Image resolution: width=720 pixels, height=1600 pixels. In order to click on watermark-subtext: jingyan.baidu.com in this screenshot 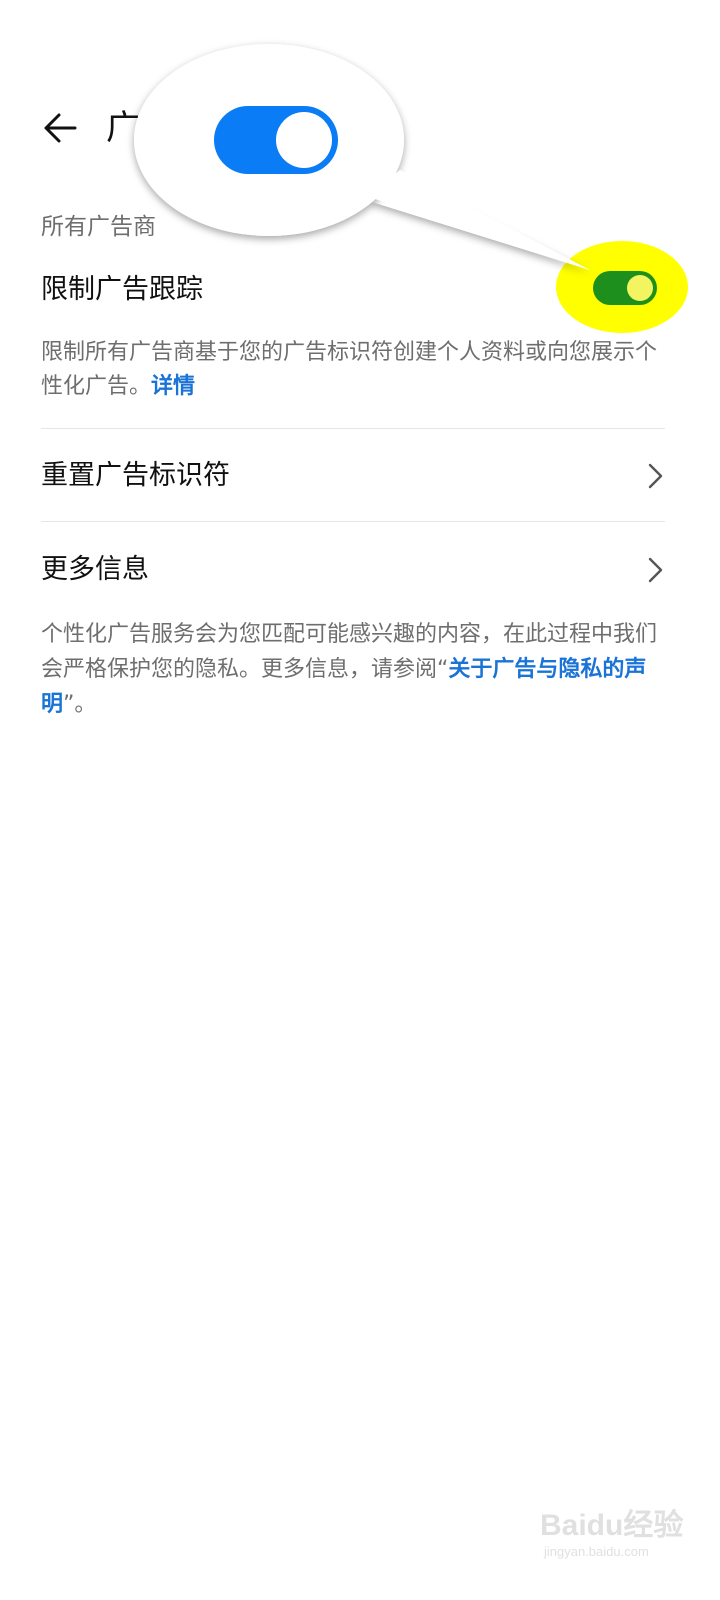, I will do `click(596, 1551)`.